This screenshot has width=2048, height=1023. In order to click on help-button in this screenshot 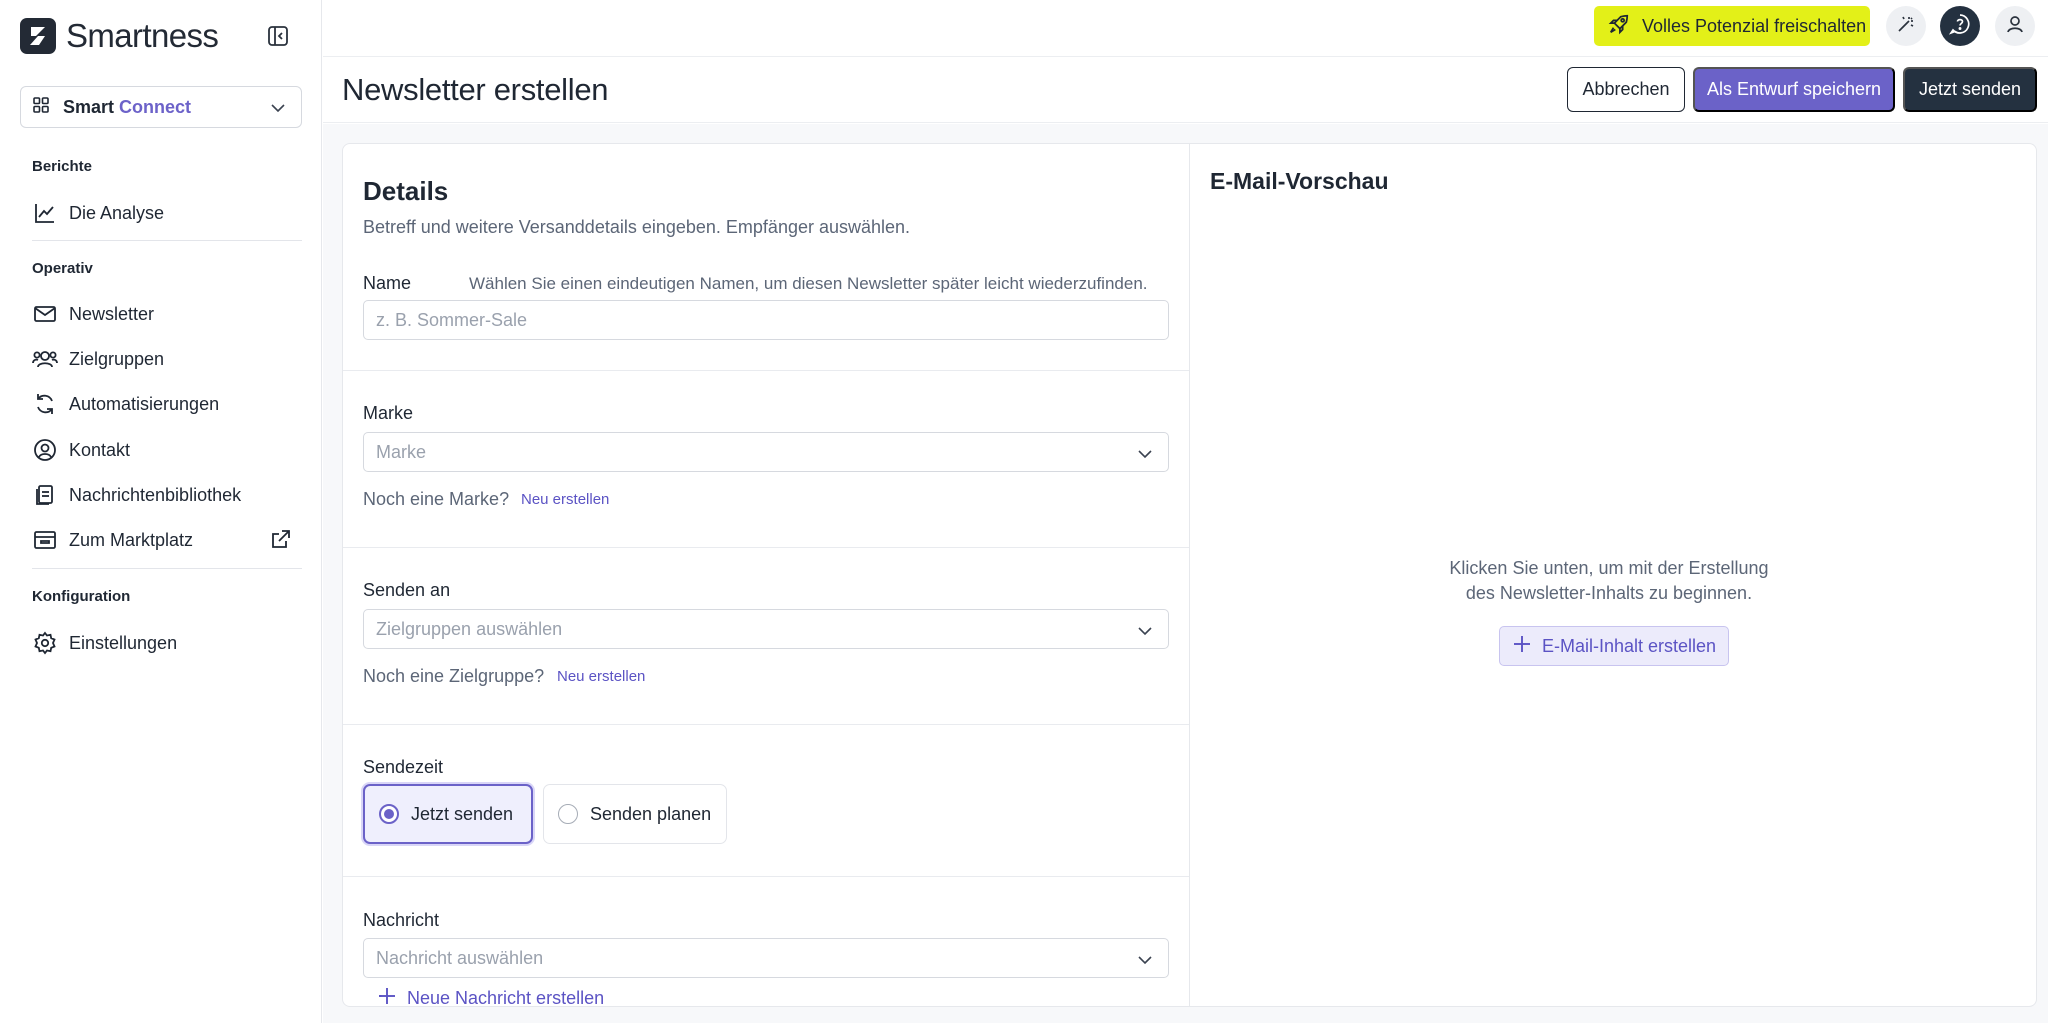, I will do `click(1960, 26)`.